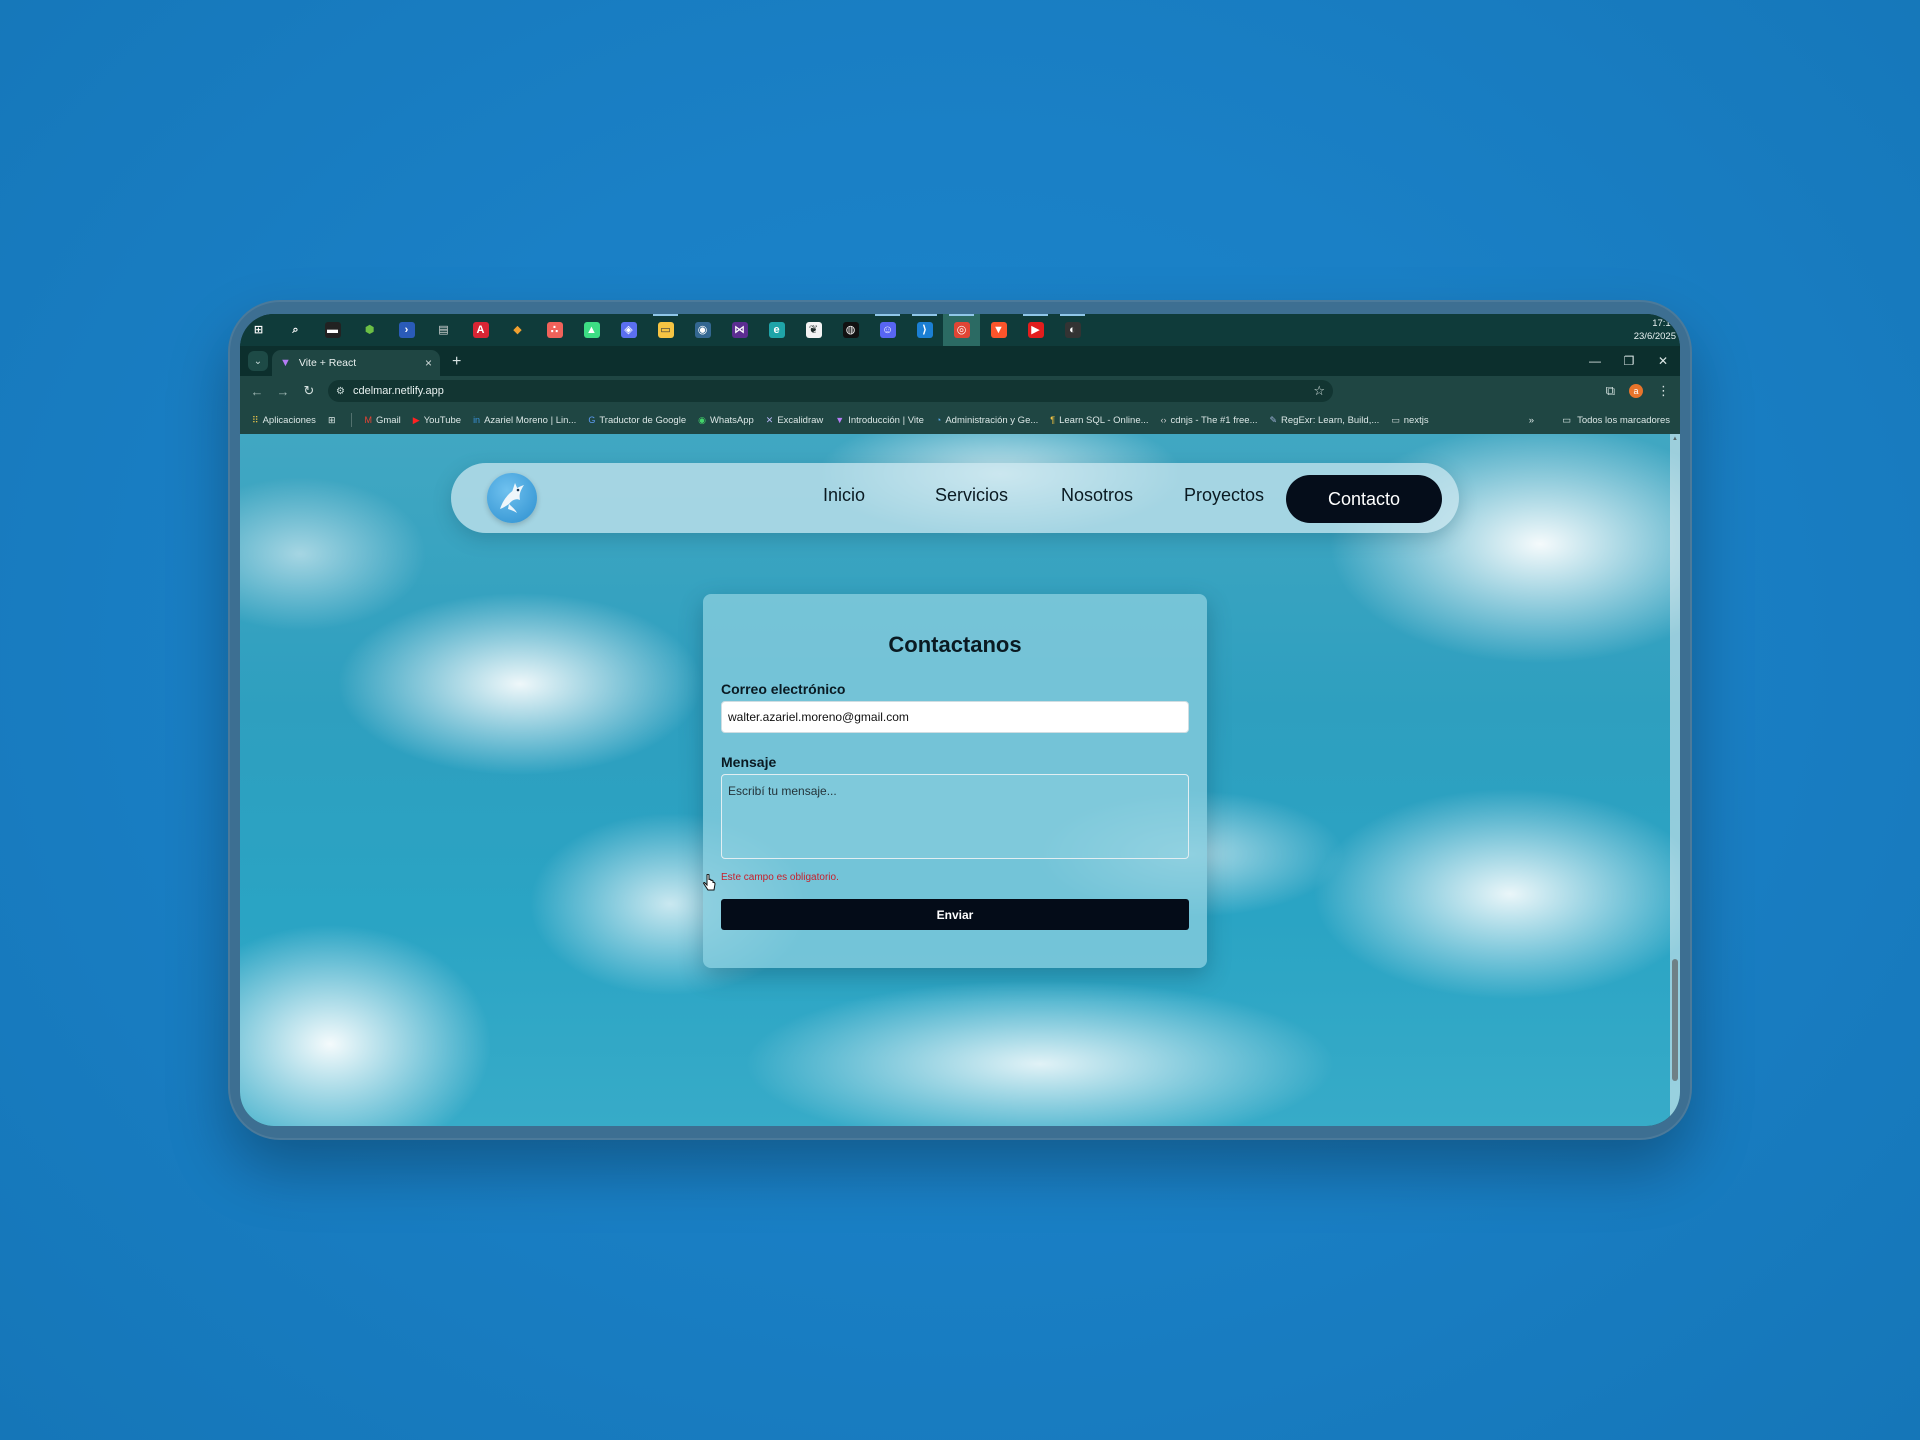  I want to click on terminal-icon: ▬, so click(332, 330).